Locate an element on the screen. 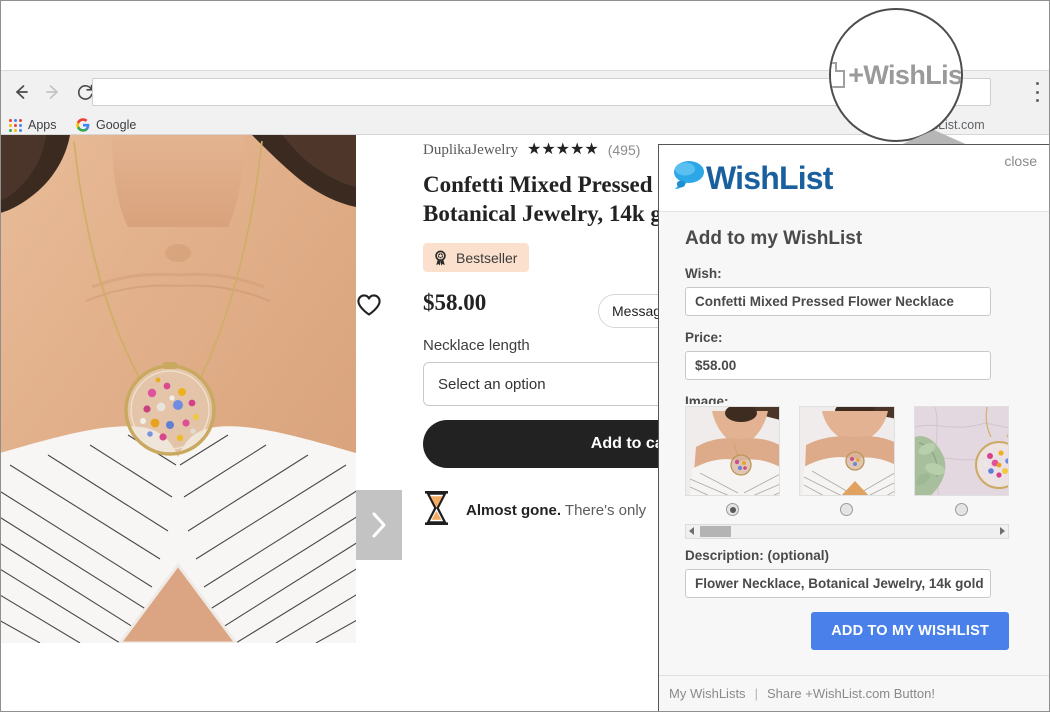 Image resolution: width=1050 pixels, height=712 pixels. share-button-link: Share +WishList.com Button! is located at coordinates (851, 693).